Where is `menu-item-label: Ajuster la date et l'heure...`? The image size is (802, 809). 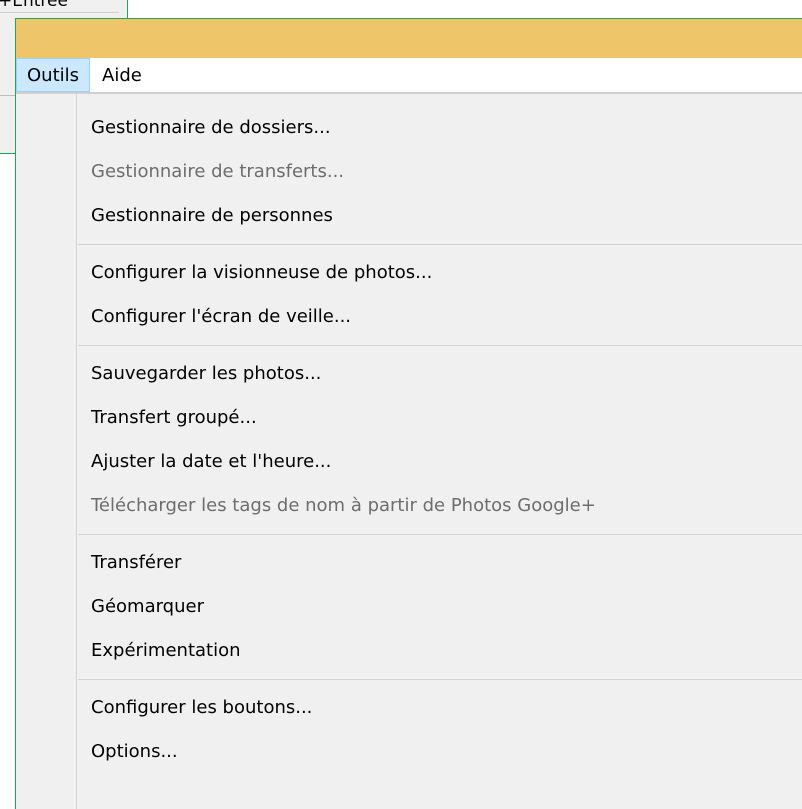
menu-item-label: Ajuster la date et l'heure... is located at coordinates (211, 461).